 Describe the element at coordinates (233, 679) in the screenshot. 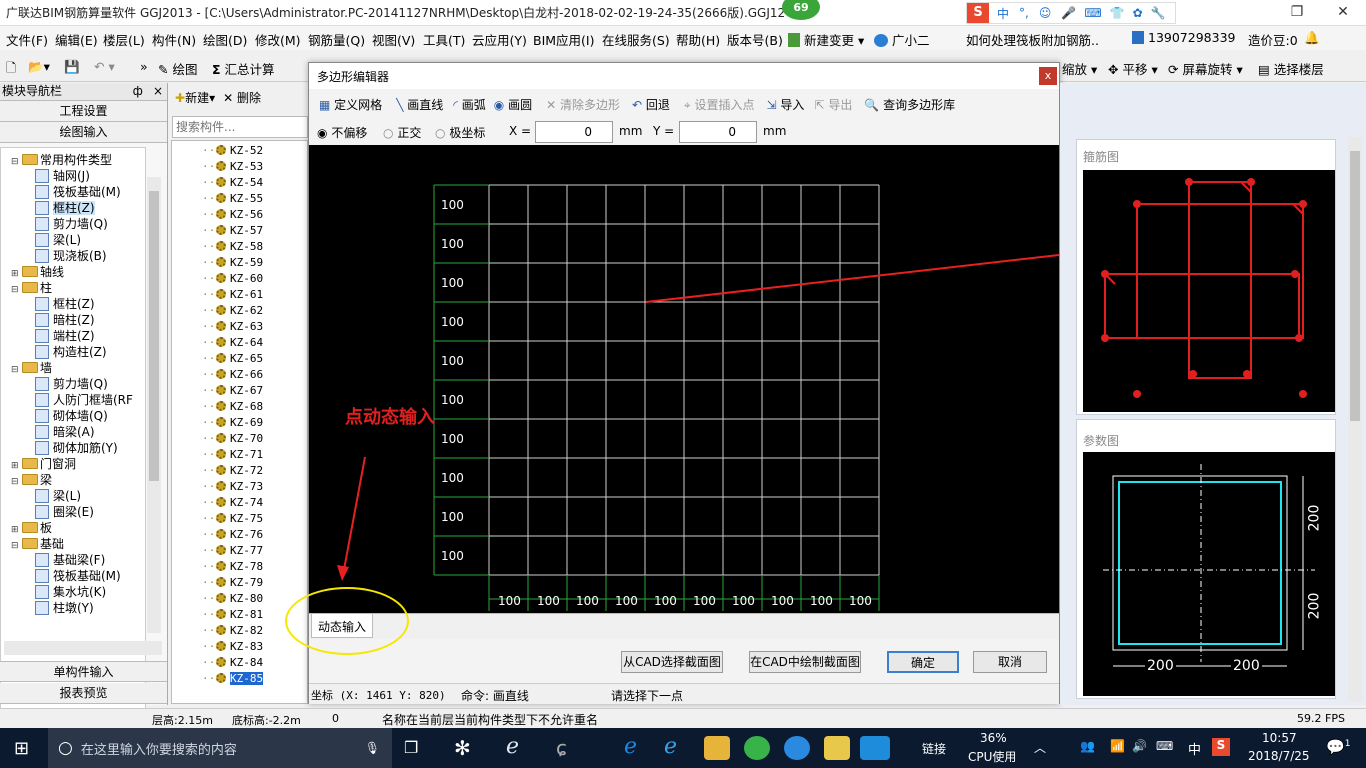

I see `component-list-item: ·· KZ-85` at that location.